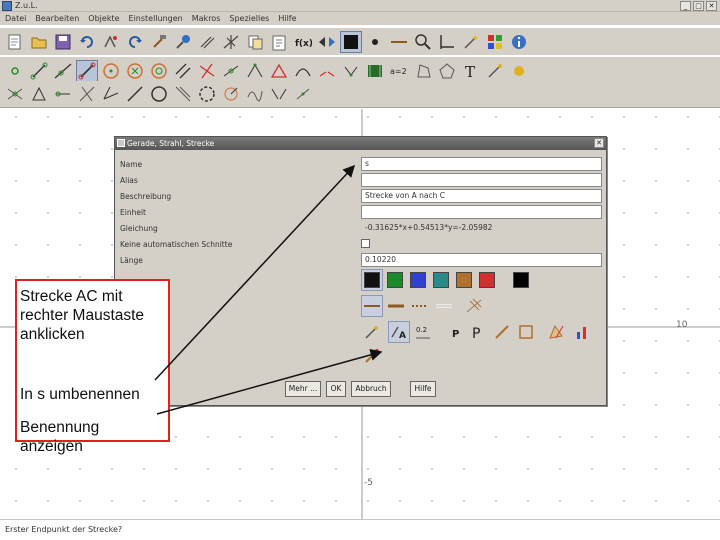  Describe the element at coordinates (255, 94) in the screenshot. I see `locus-icon` at that location.